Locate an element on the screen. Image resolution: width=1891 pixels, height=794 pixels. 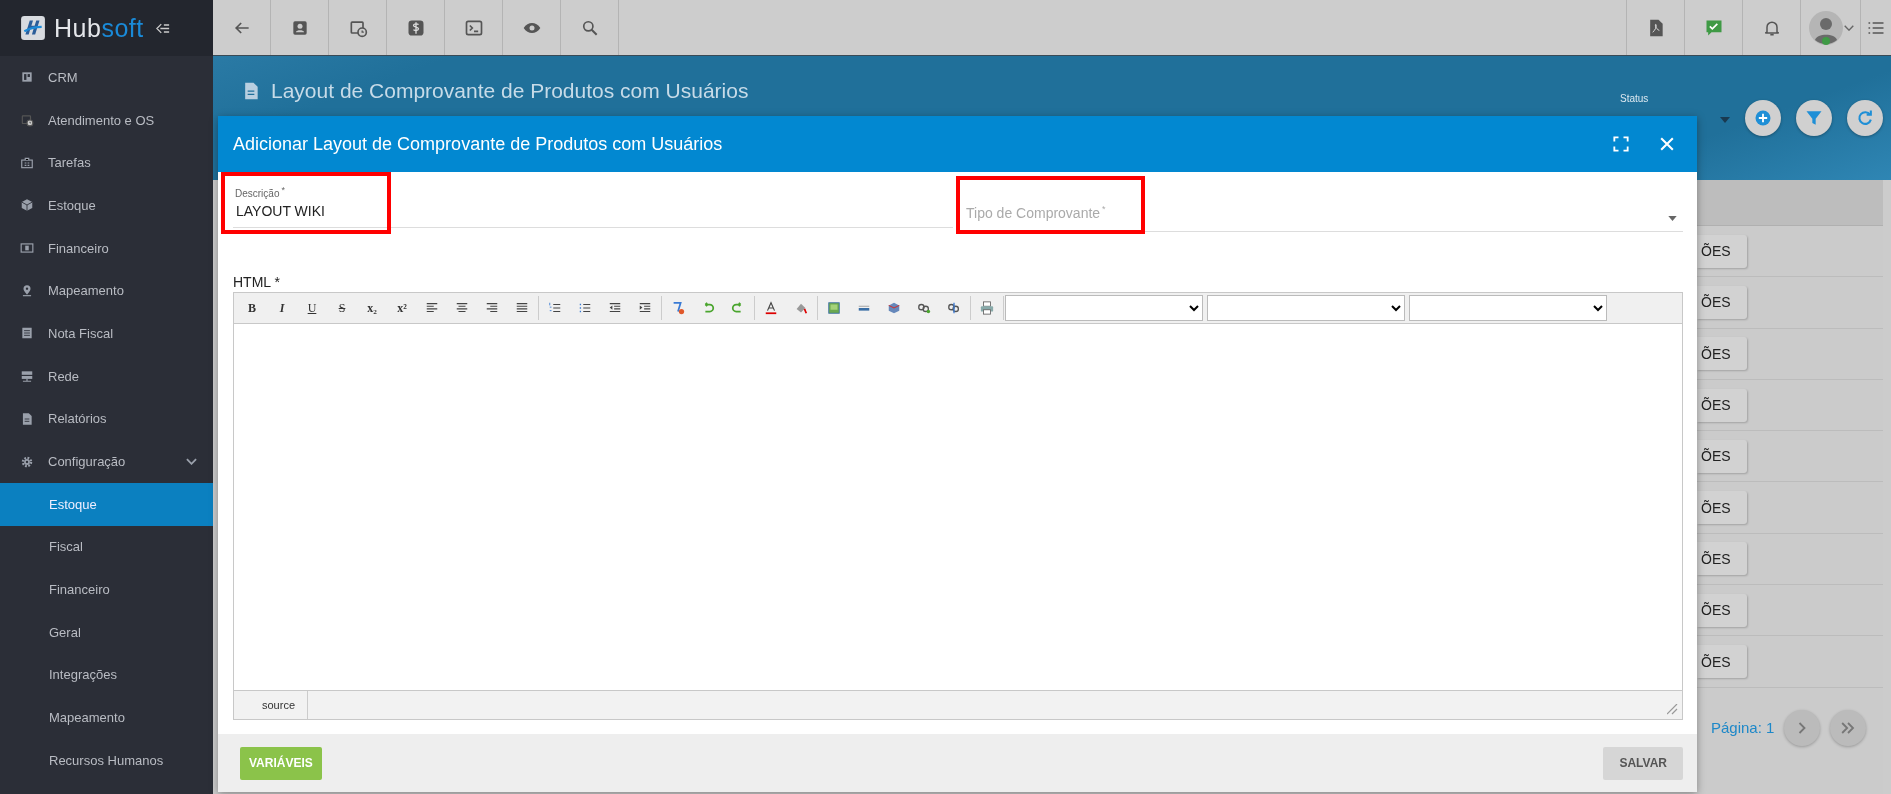
sidebar-item: Mapeamento is located at coordinates (106, 291).